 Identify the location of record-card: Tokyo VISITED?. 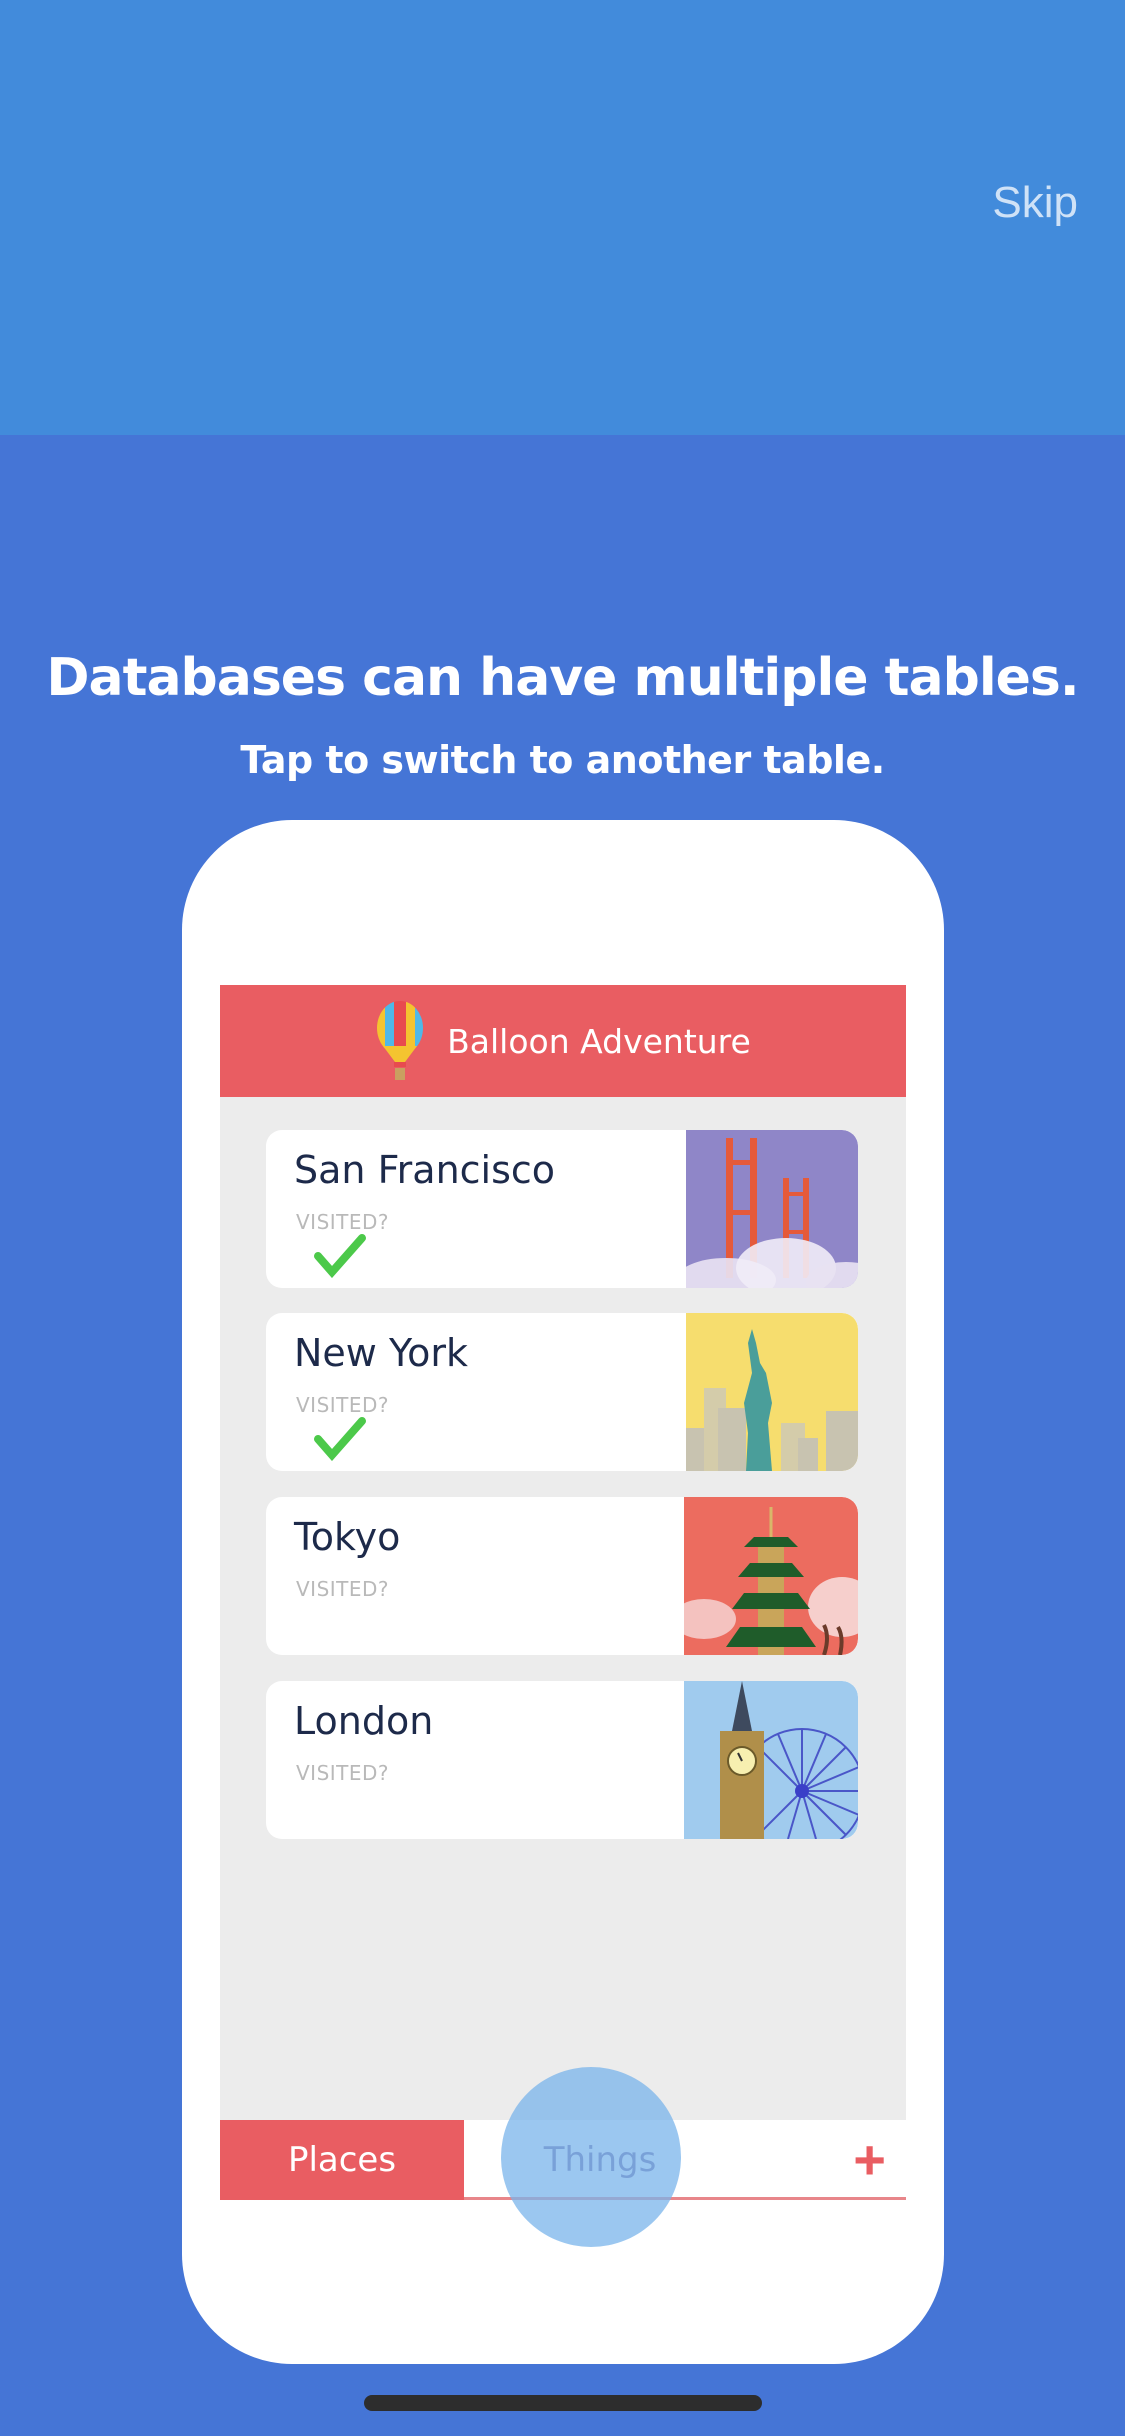
(562, 1576).